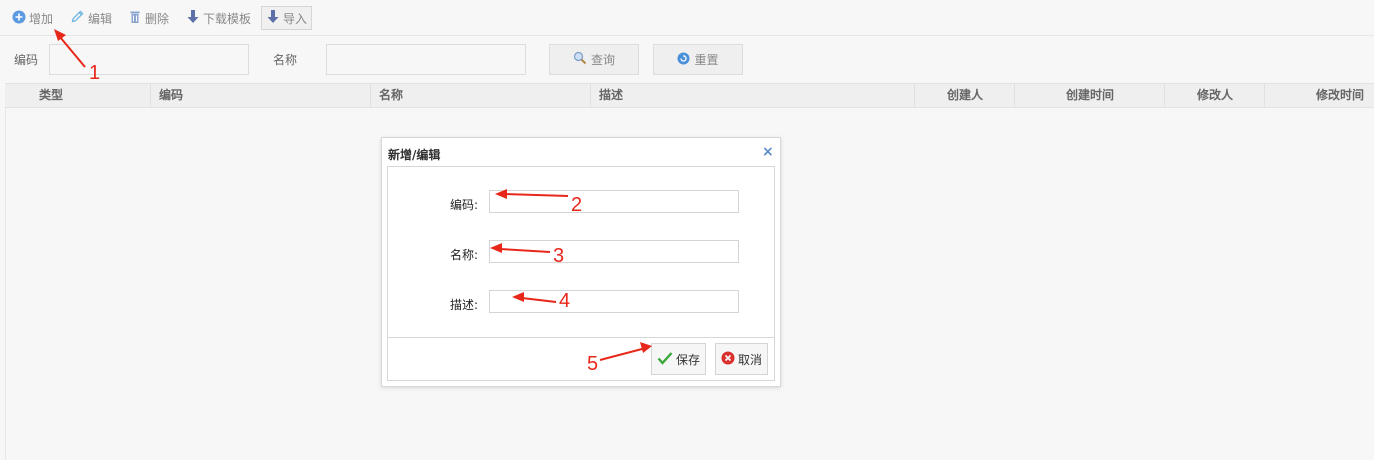  I want to click on name-field-label: 名称:, so click(464, 255).